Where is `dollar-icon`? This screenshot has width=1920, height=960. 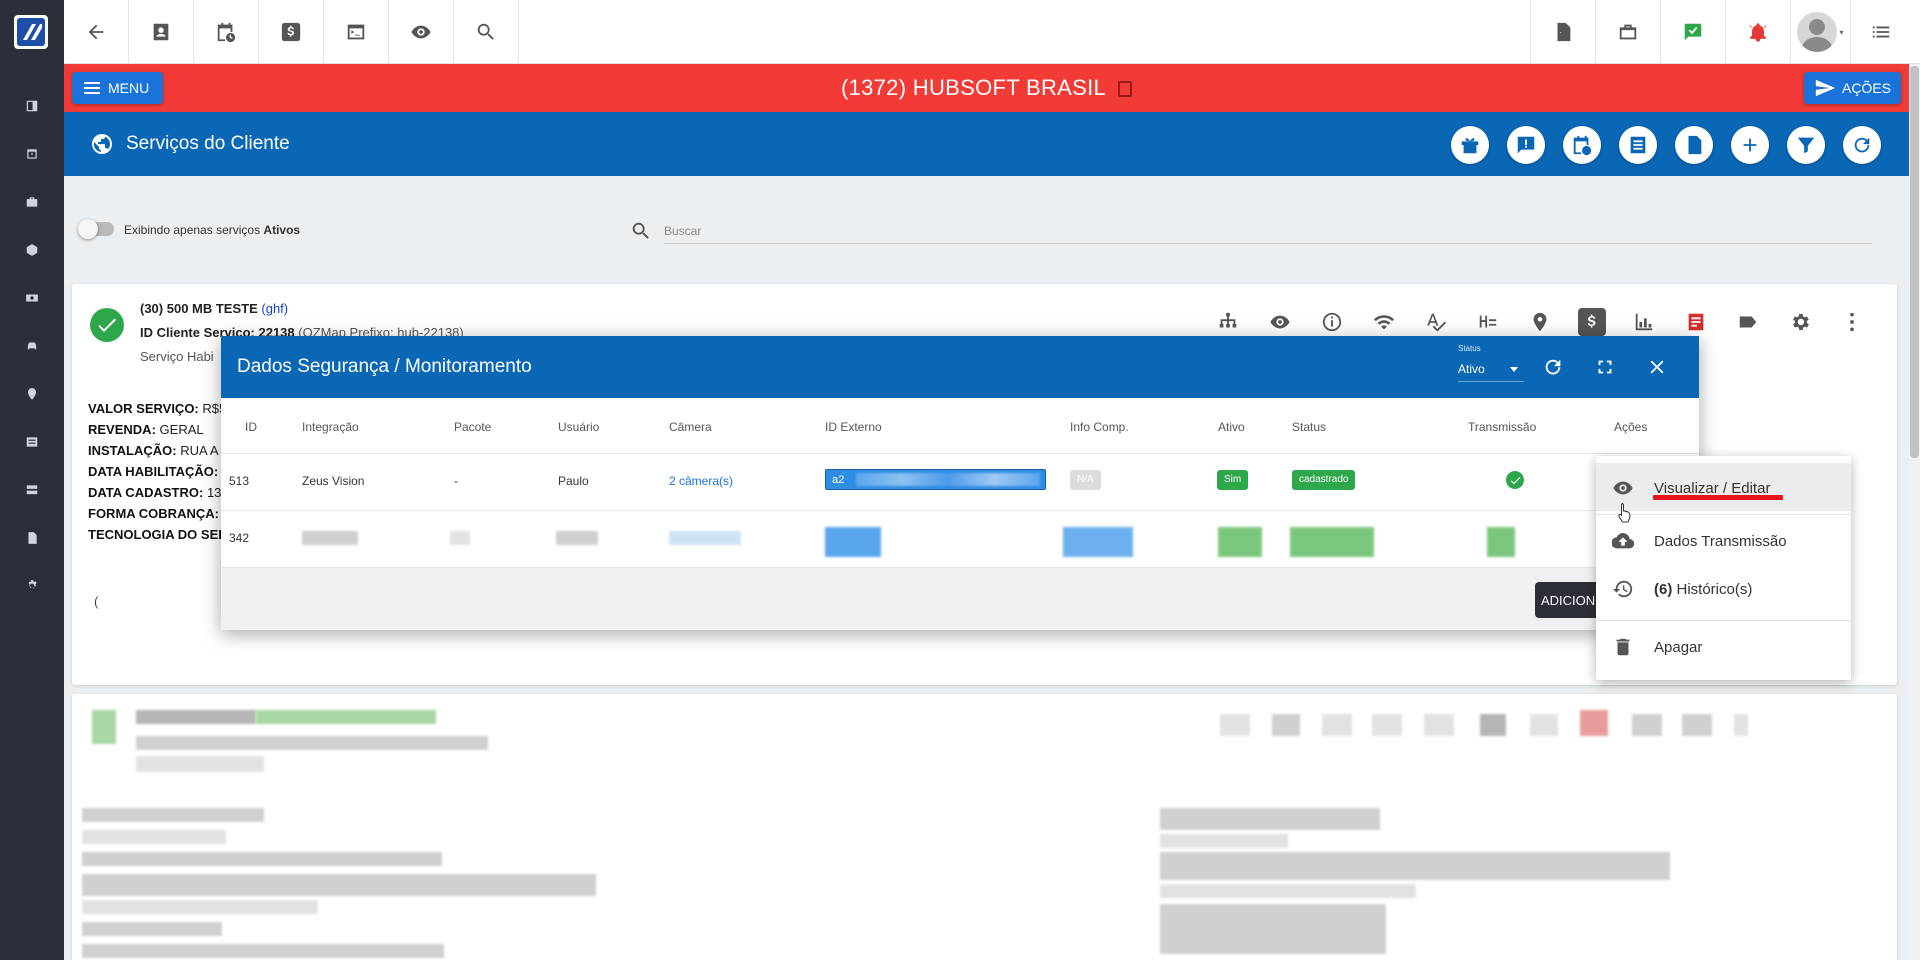
dollar-icon is located at coordinates (1592, 322).